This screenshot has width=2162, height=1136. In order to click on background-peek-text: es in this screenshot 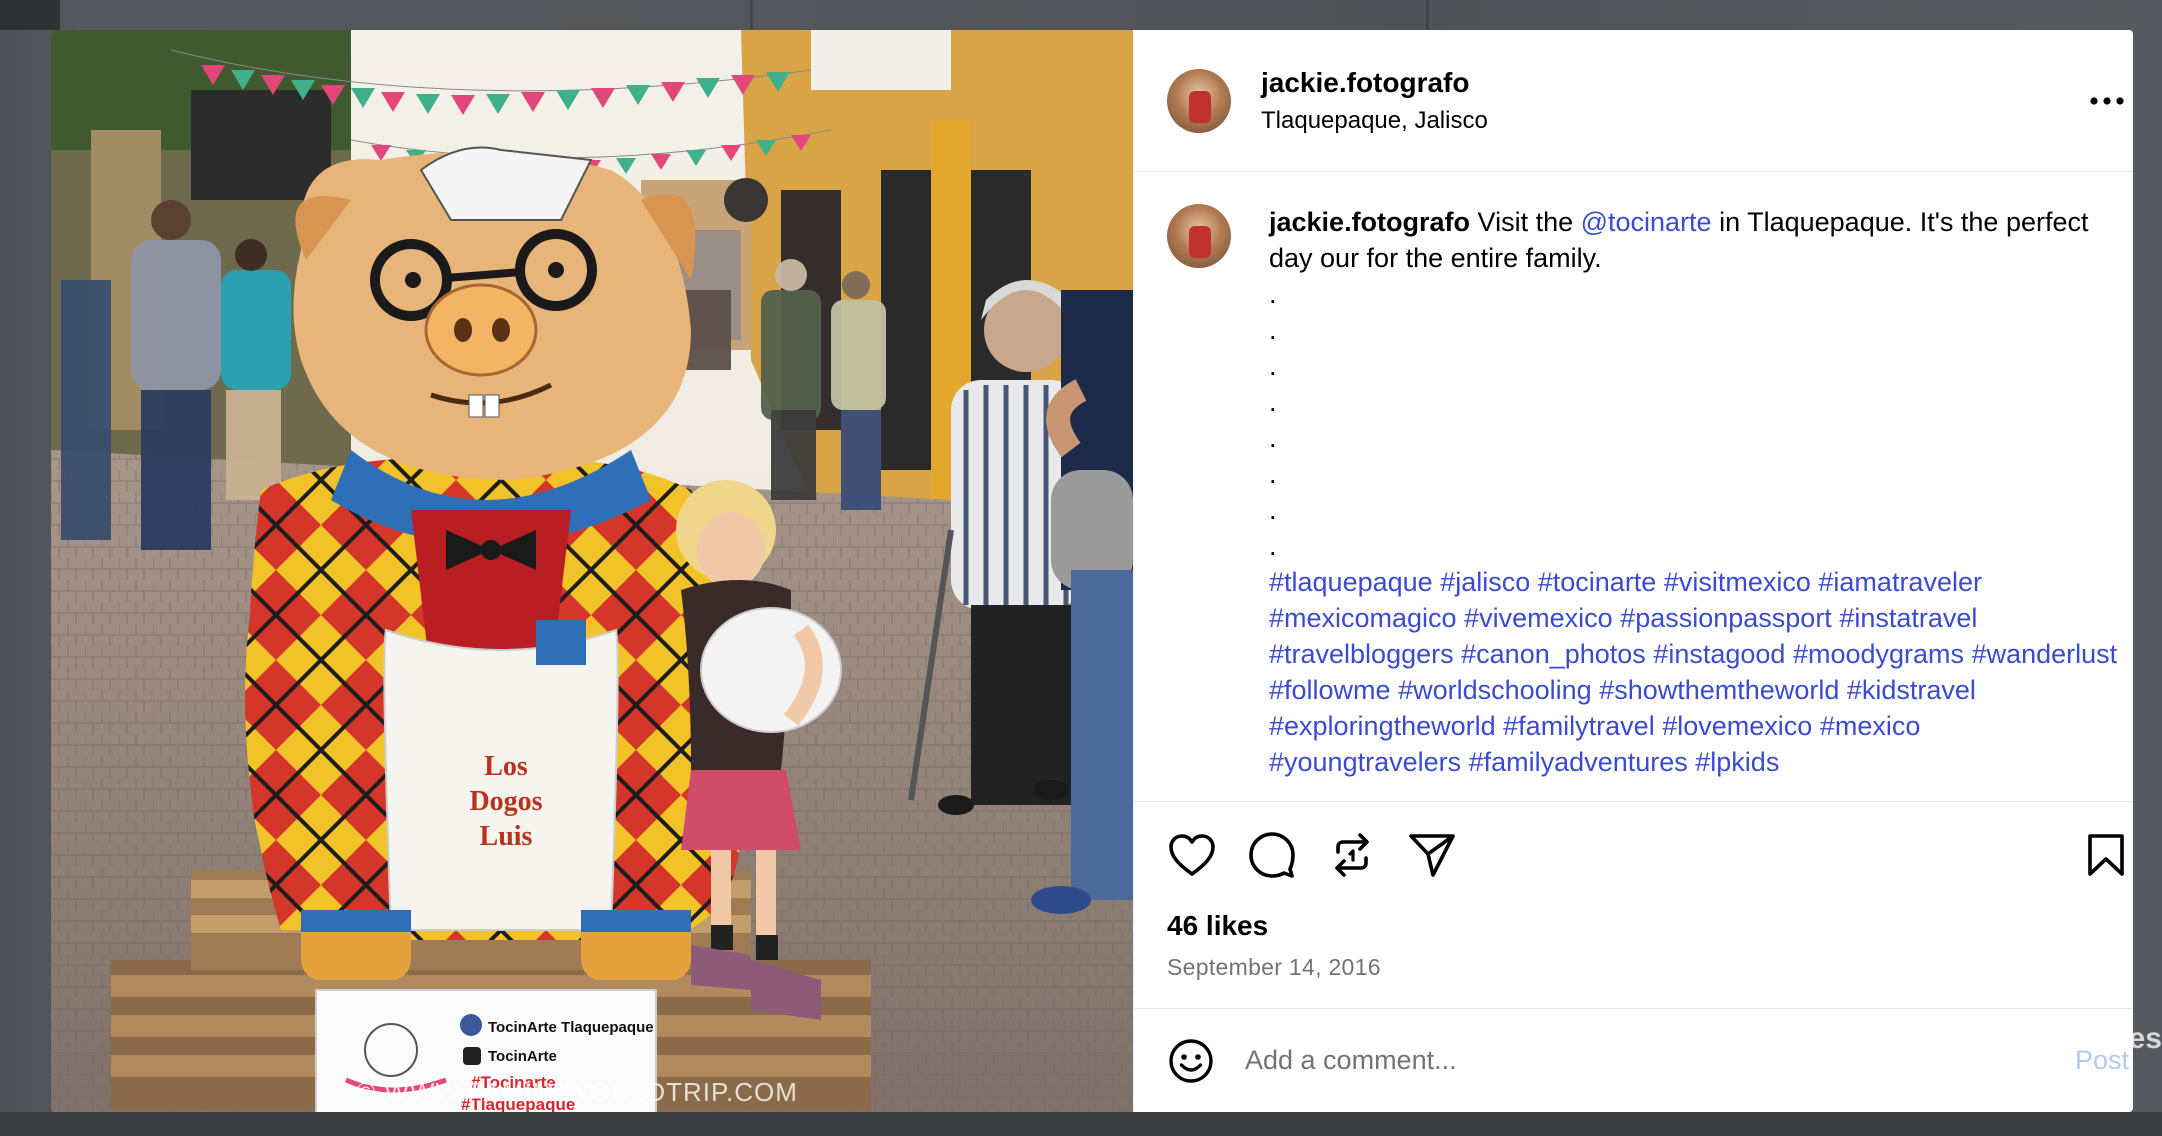, I will do `click(2145, 1038)`.